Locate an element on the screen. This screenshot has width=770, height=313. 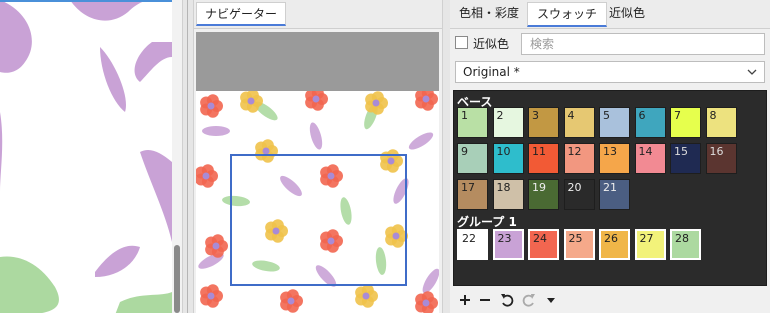
undo-icon is located at coordinates (507, 300).